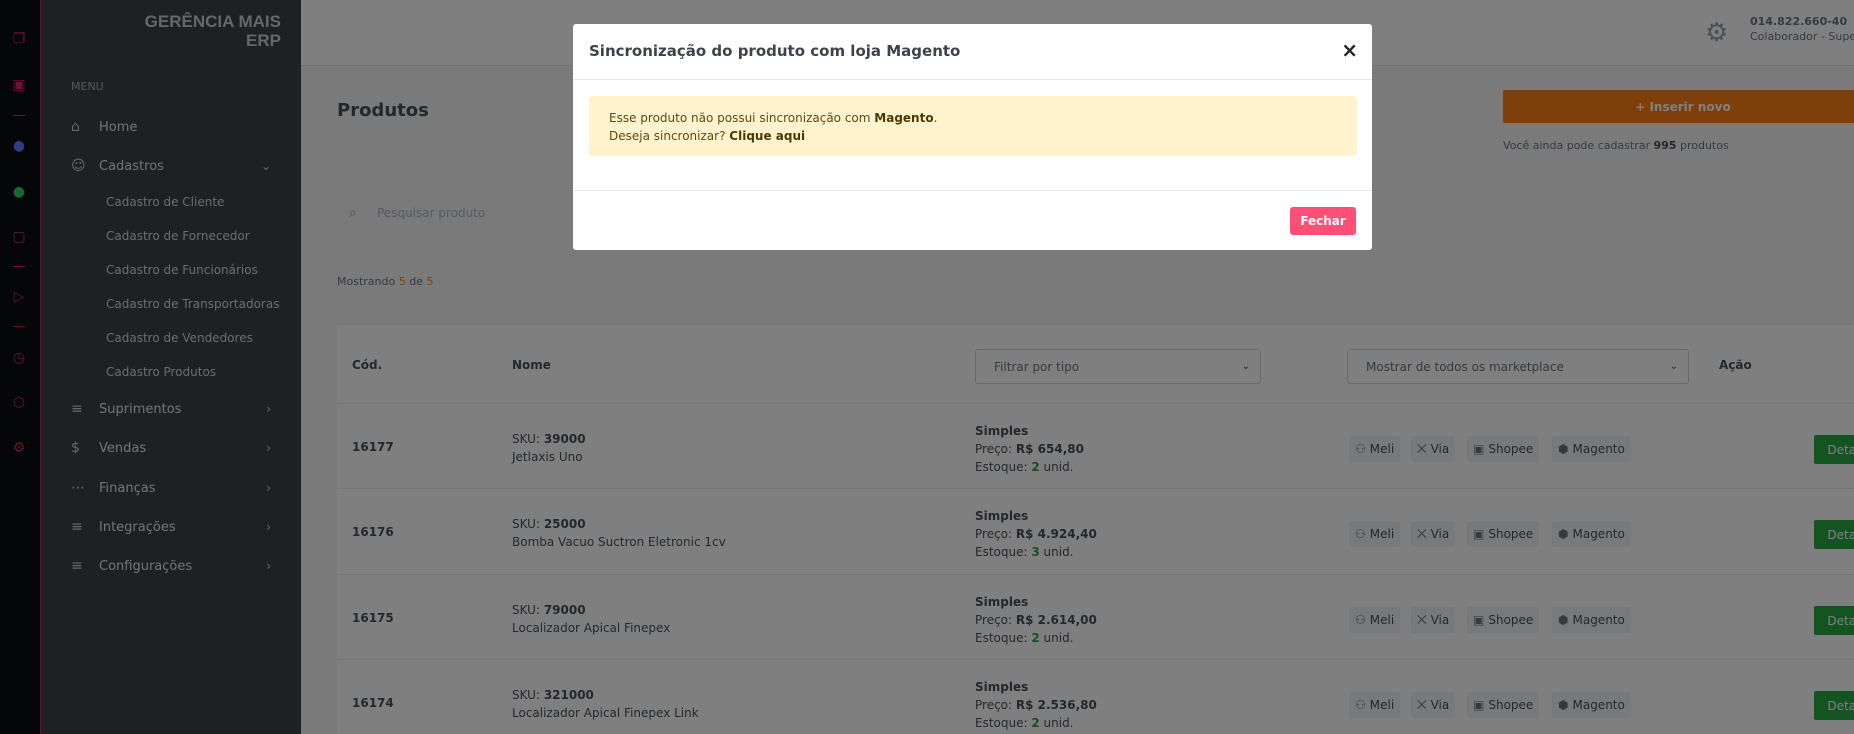  What do you see at coordinates (767, 136) in the screenshot?
I see `sync-link: Clique aqui` at bounding box center [767, 136].